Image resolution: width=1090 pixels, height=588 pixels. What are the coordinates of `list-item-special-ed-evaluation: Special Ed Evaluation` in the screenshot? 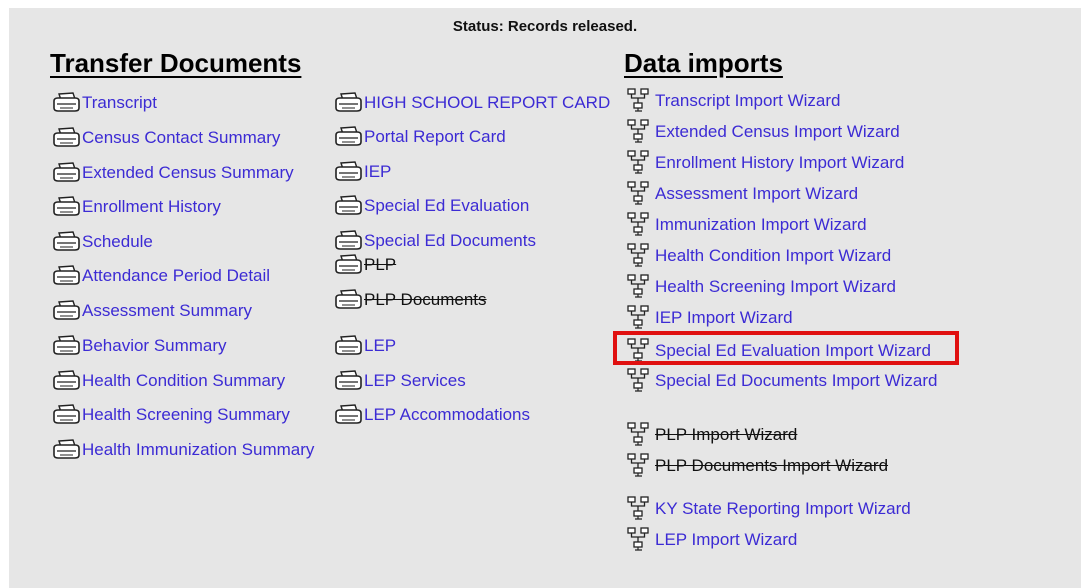 It's located at (431, 206).